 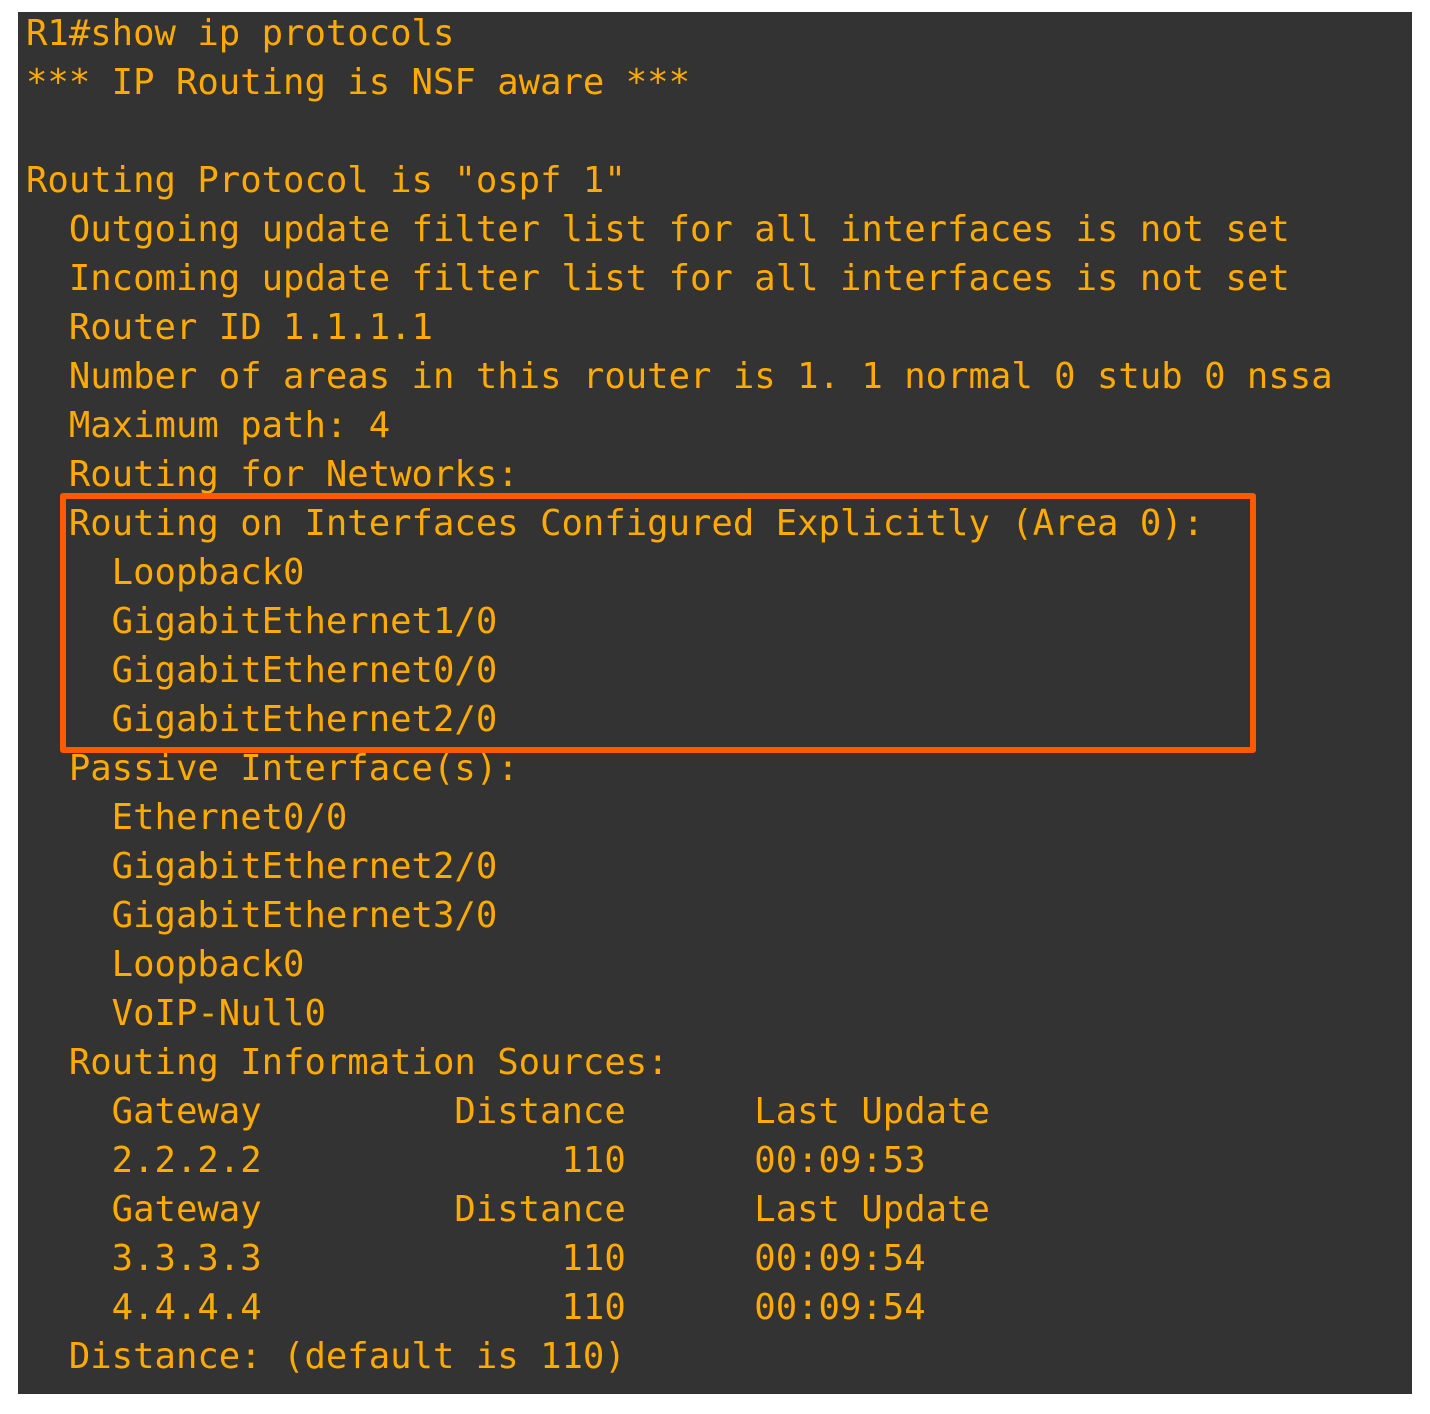 What do you see at coordinates (347, 1062) in the screenshot?
I see `routing-info-sources-heading: Routing Information Sources:` at bounding box center [347, 1062].